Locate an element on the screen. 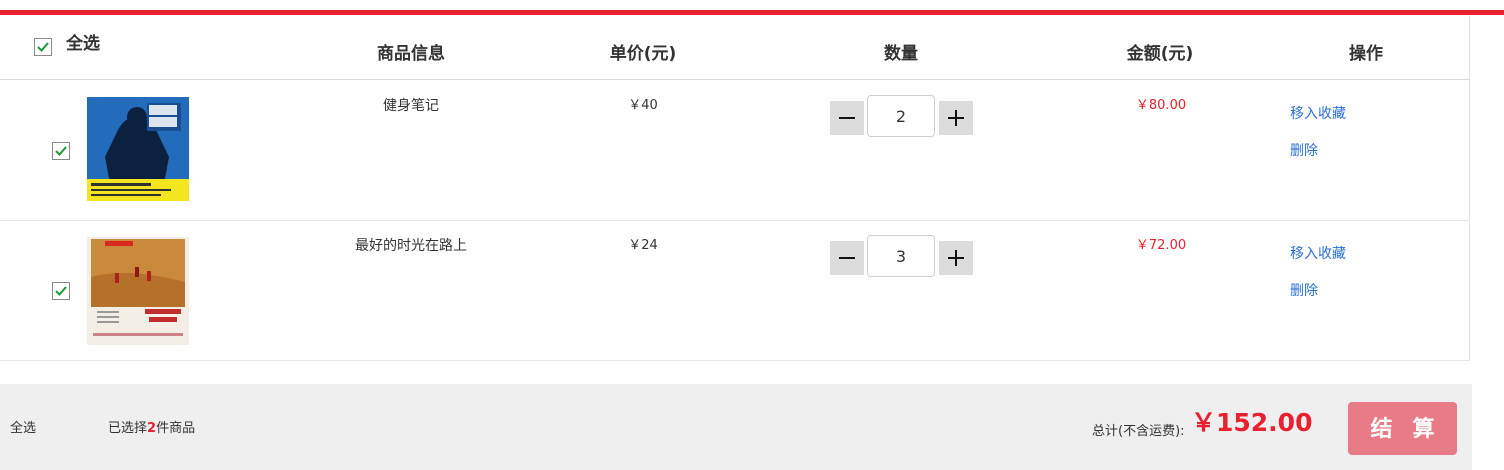  footer-select-all: 全选 is located at coordinates (23, 426).